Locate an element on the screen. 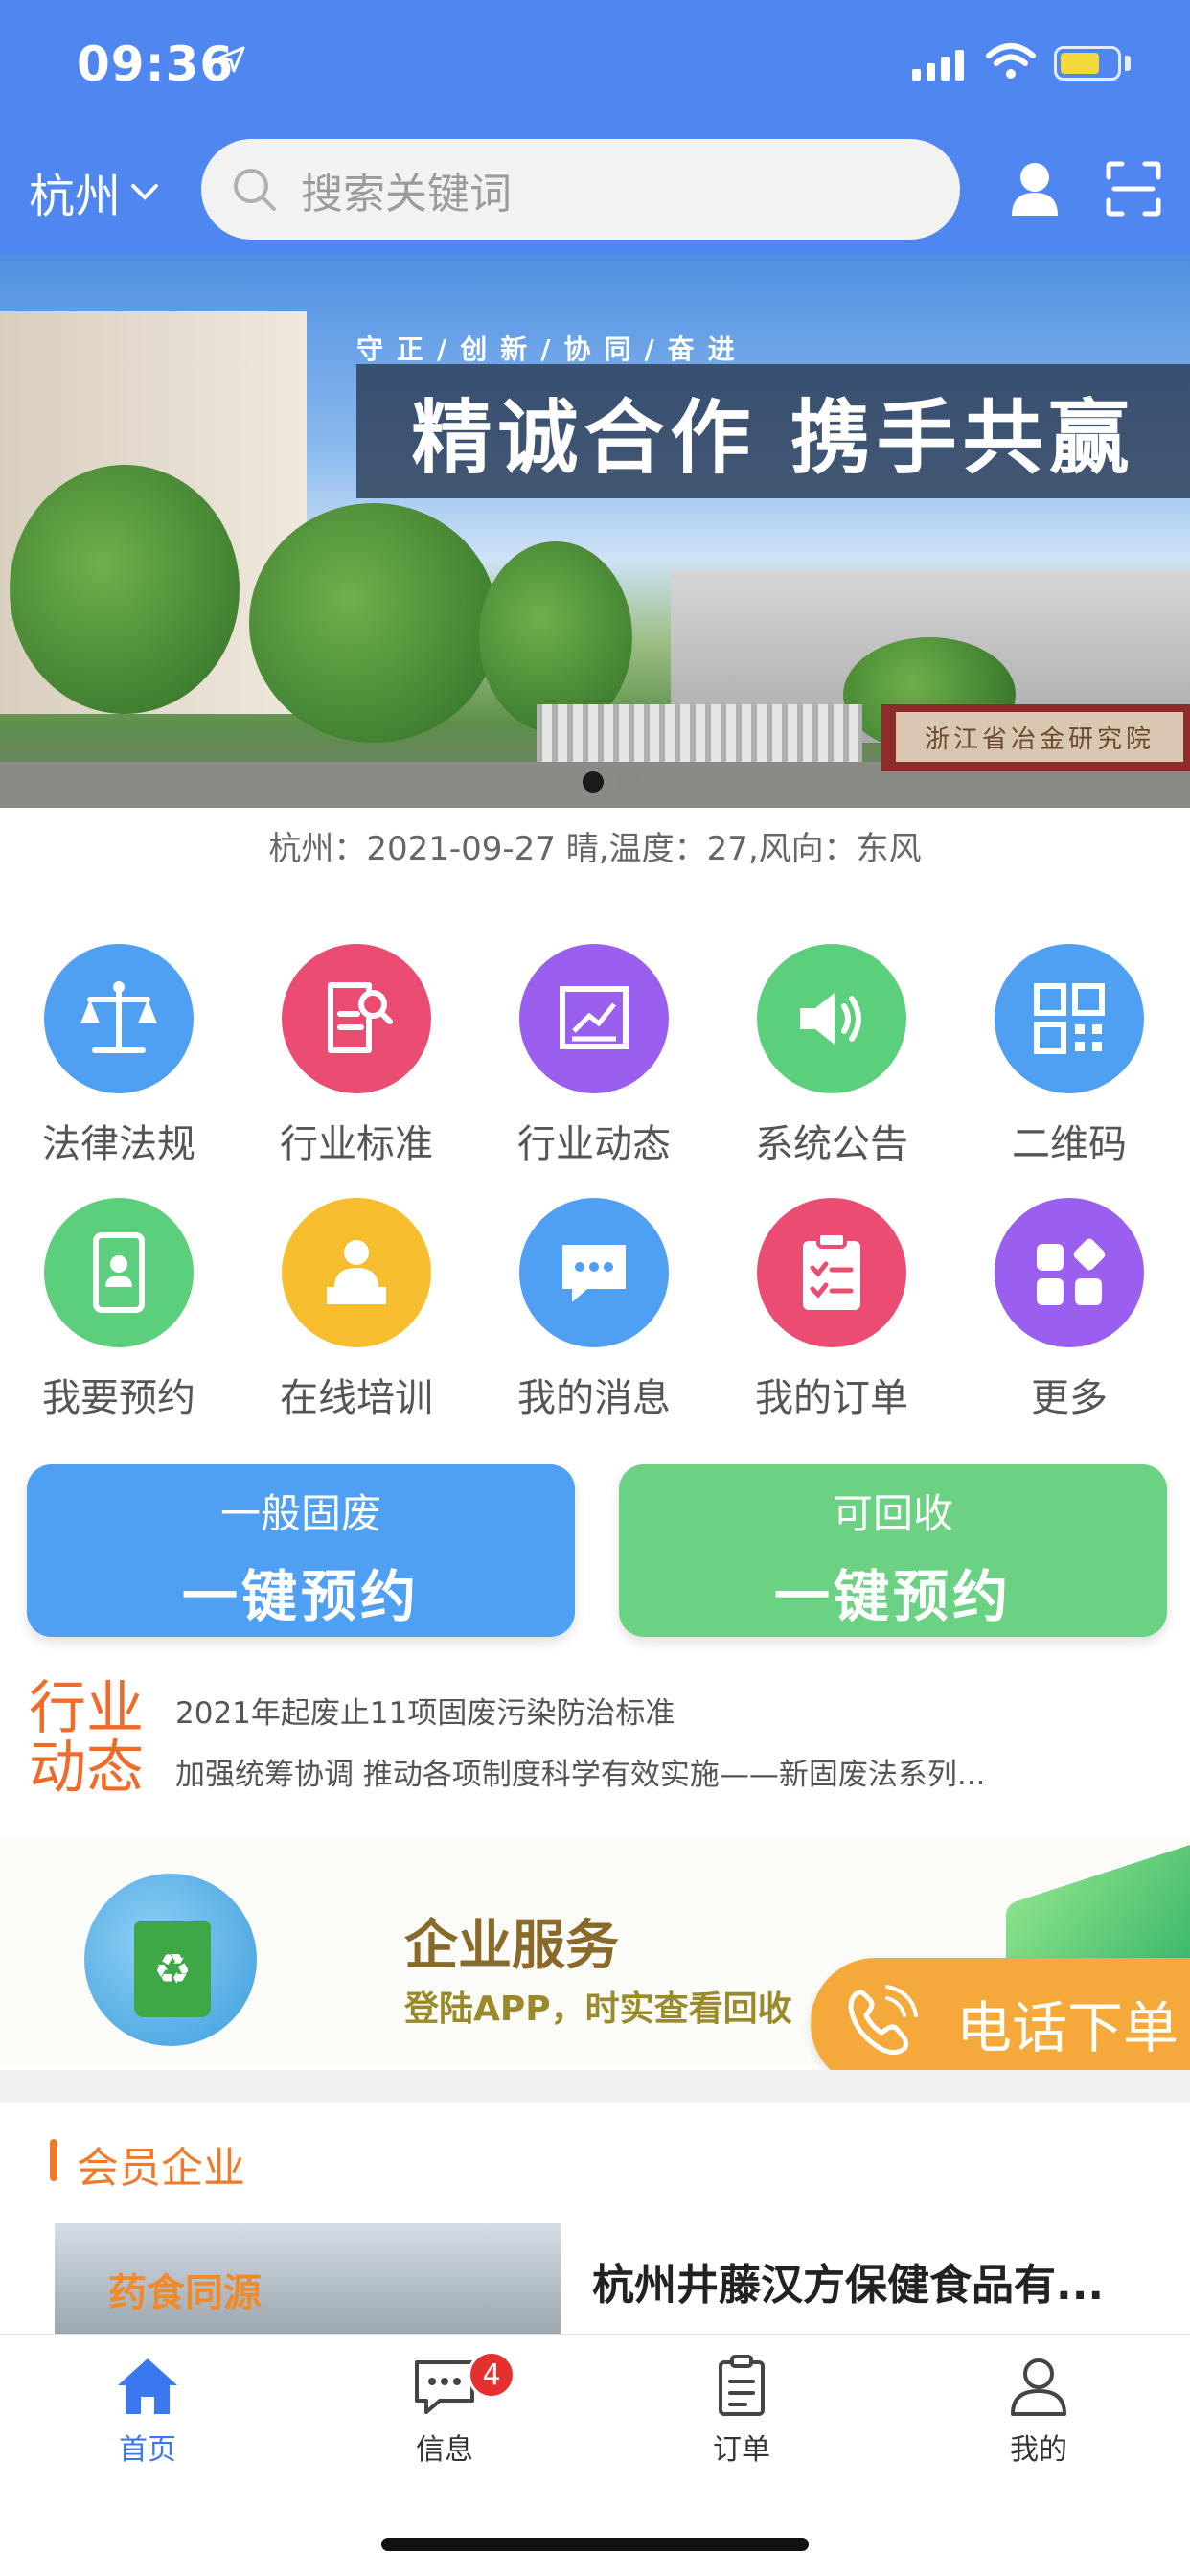 The image size is (1190, 2576). scan-icon is located at coordinates (1133, 189).